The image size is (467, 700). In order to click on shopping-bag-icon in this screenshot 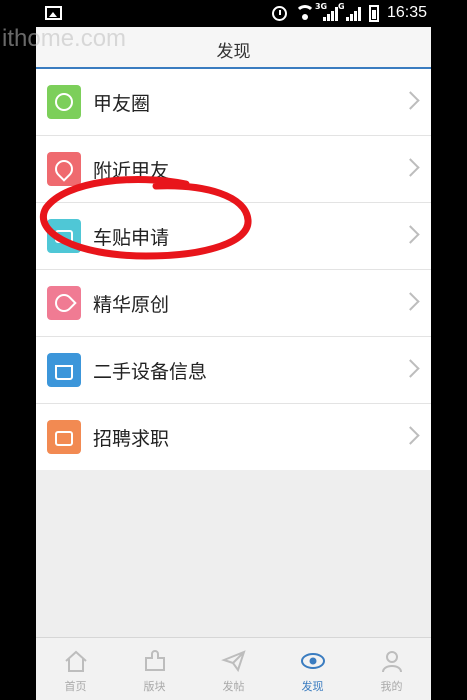, I will do `click(64, 370)`.